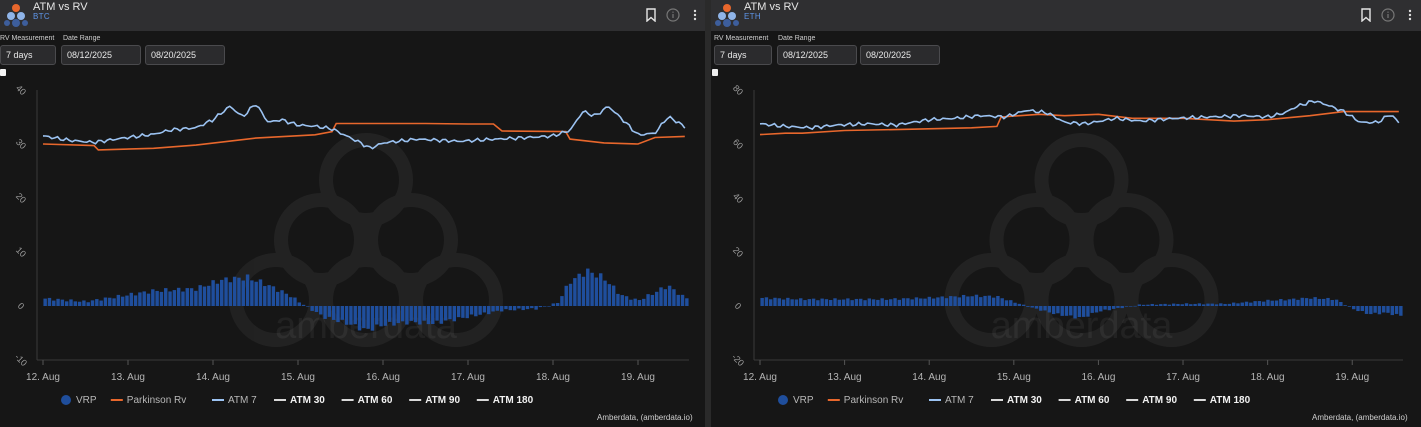 The image size is (1421, 427). I want to click on y-tick-label: 0, so click(738, 306).